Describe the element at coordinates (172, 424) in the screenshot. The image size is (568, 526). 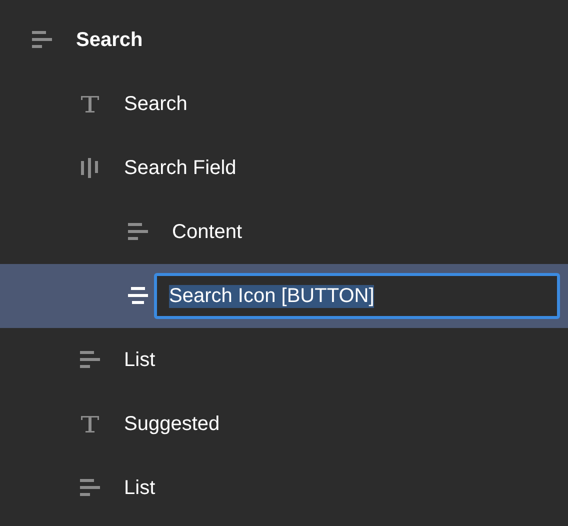
I see `layer-name: Suggested` at that location.